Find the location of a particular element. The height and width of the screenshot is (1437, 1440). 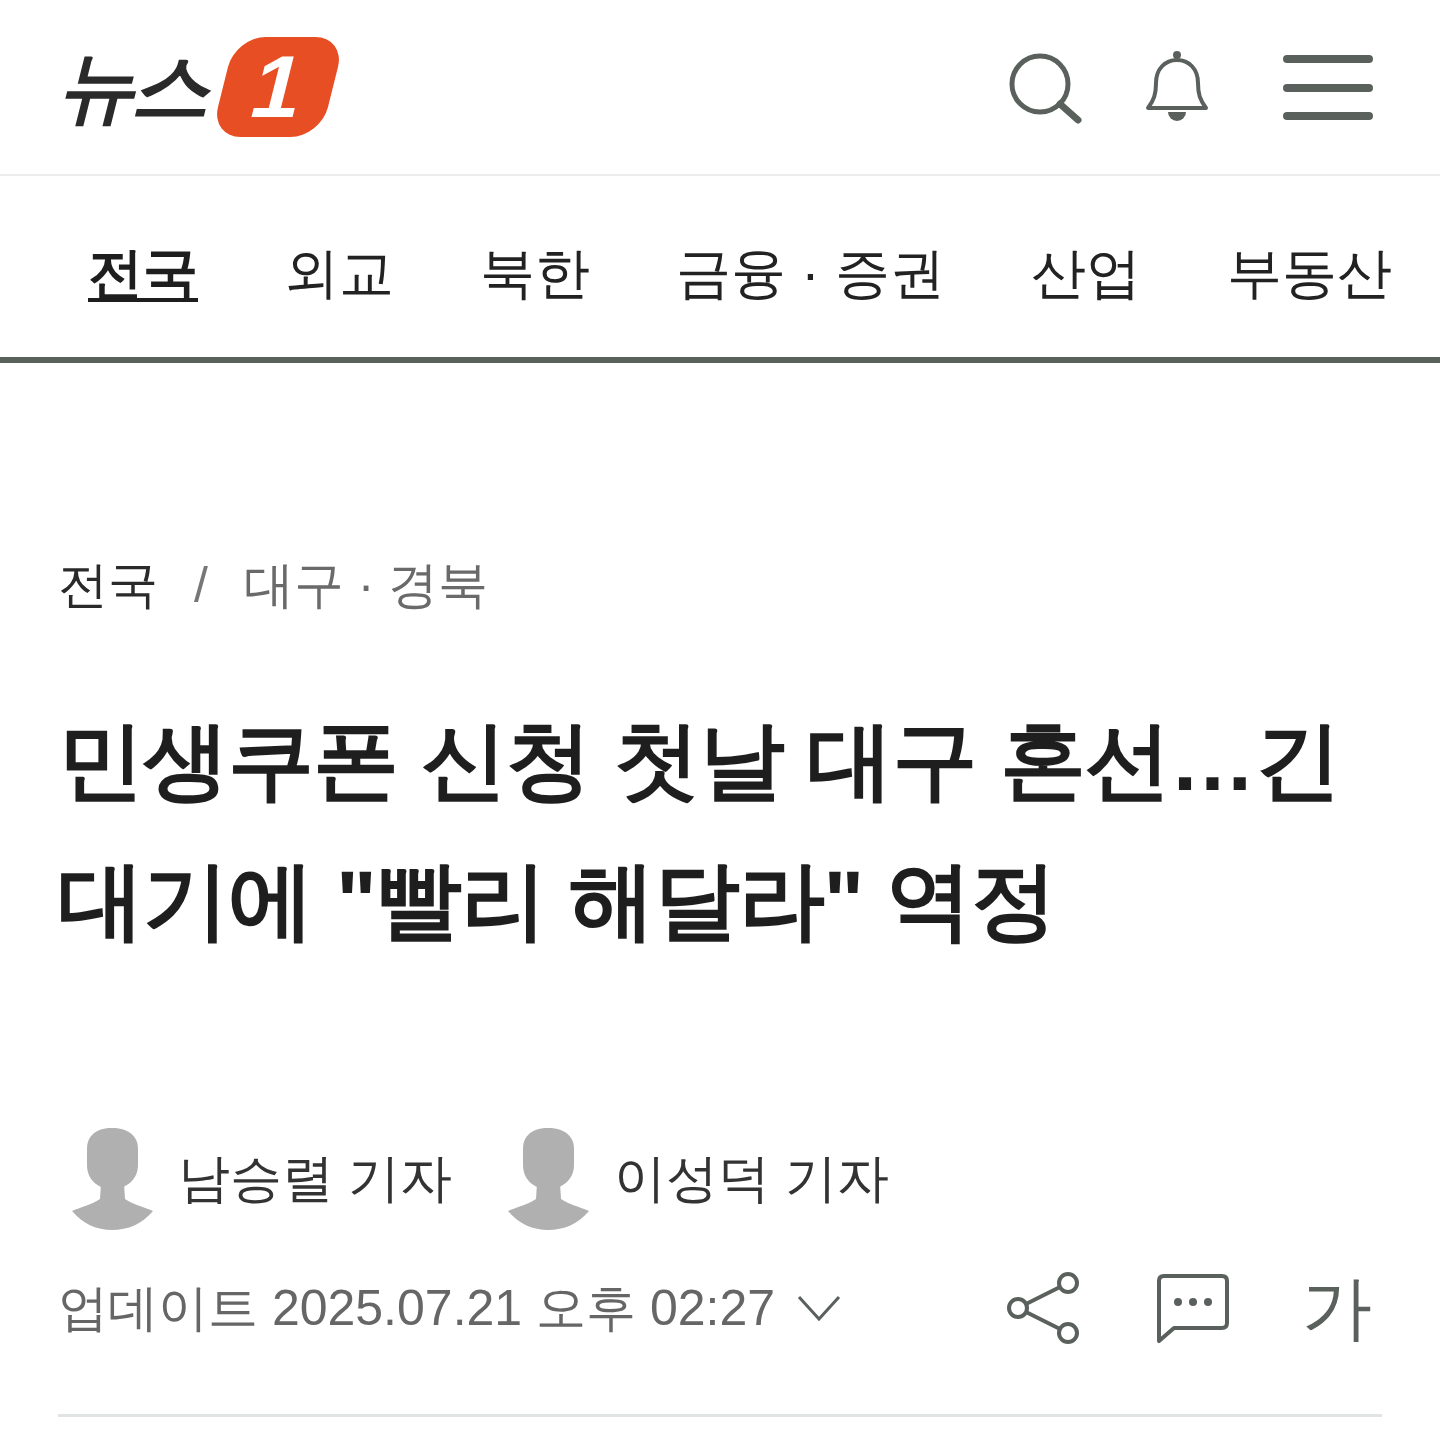

breadcrumb-link: 대구 · 경북 is located at coordinates (366, 585).